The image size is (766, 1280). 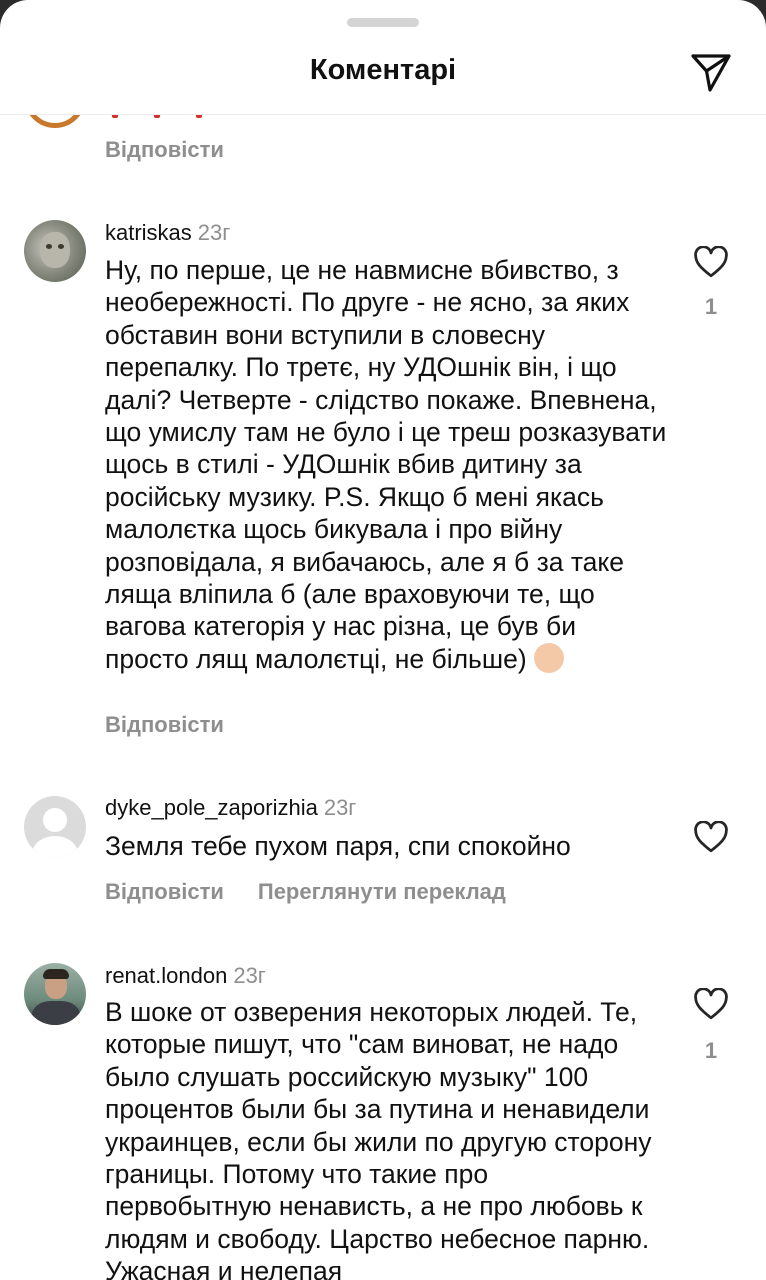 What do you see at coordinates (338, 846) in the screenshot?
I see `comment-body: Земля тебе пухом паря, спи спокойно` at bounding box center [338, 846].